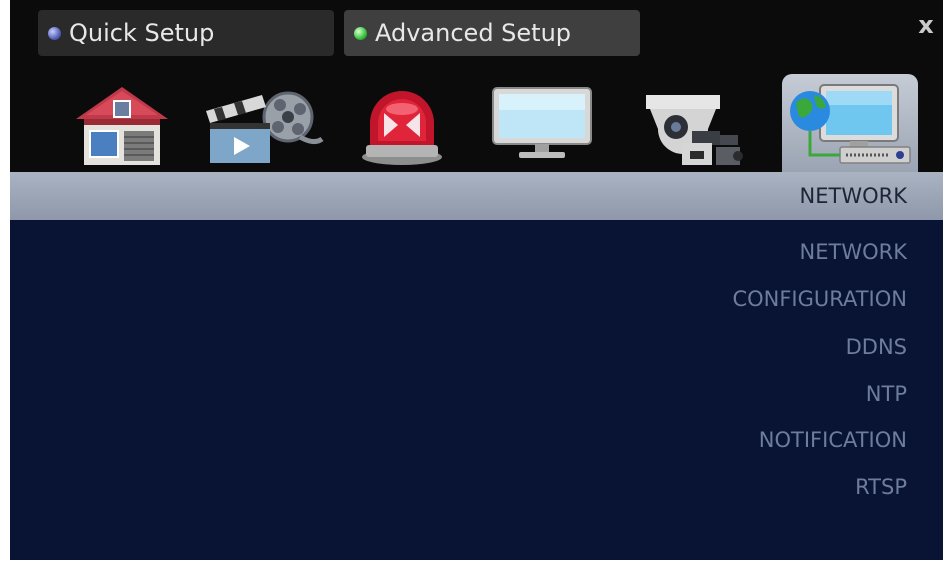  What do you see at coordinates (876, 347) in the screenshot?
I see `menu-item-ddns: DDNS` at bounding box center [876, 347].